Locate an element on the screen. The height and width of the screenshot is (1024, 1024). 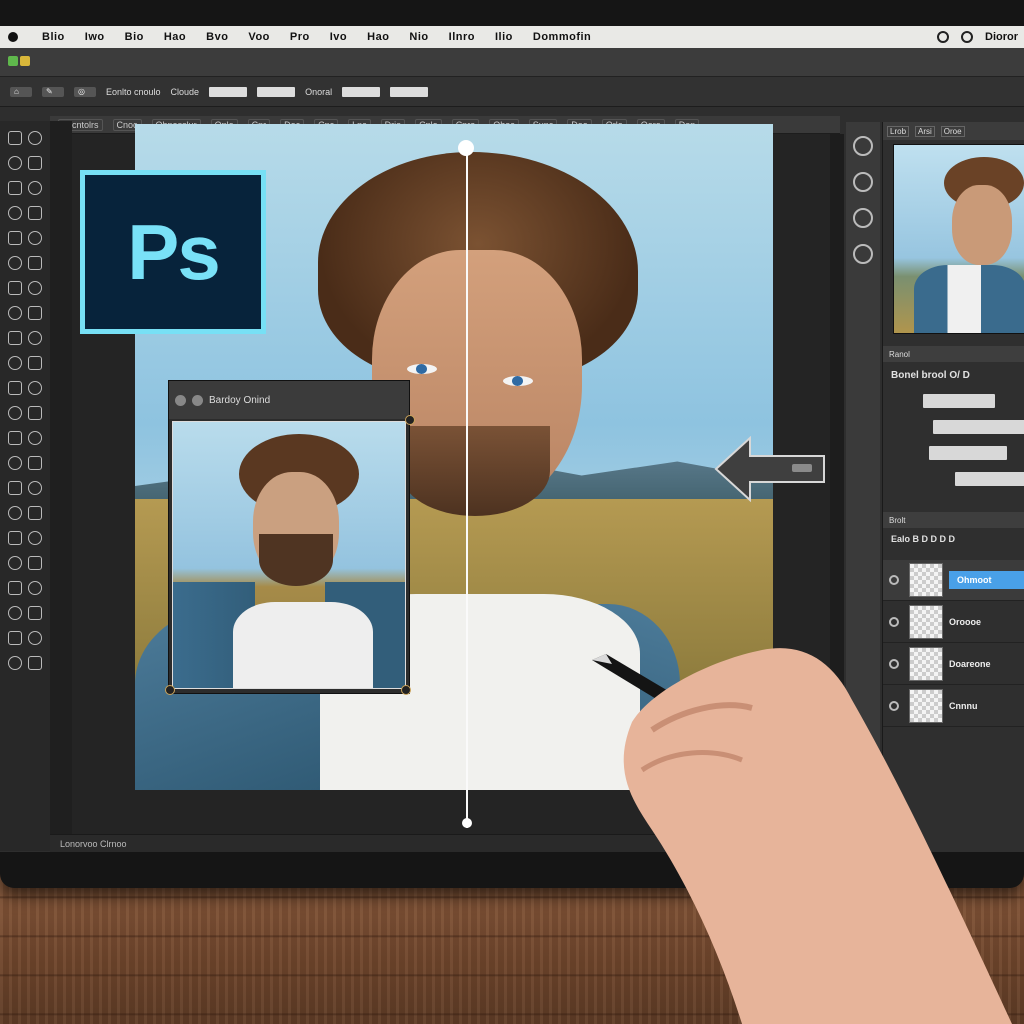
menu-item: Ilnro is located at coordinates (462, 37).